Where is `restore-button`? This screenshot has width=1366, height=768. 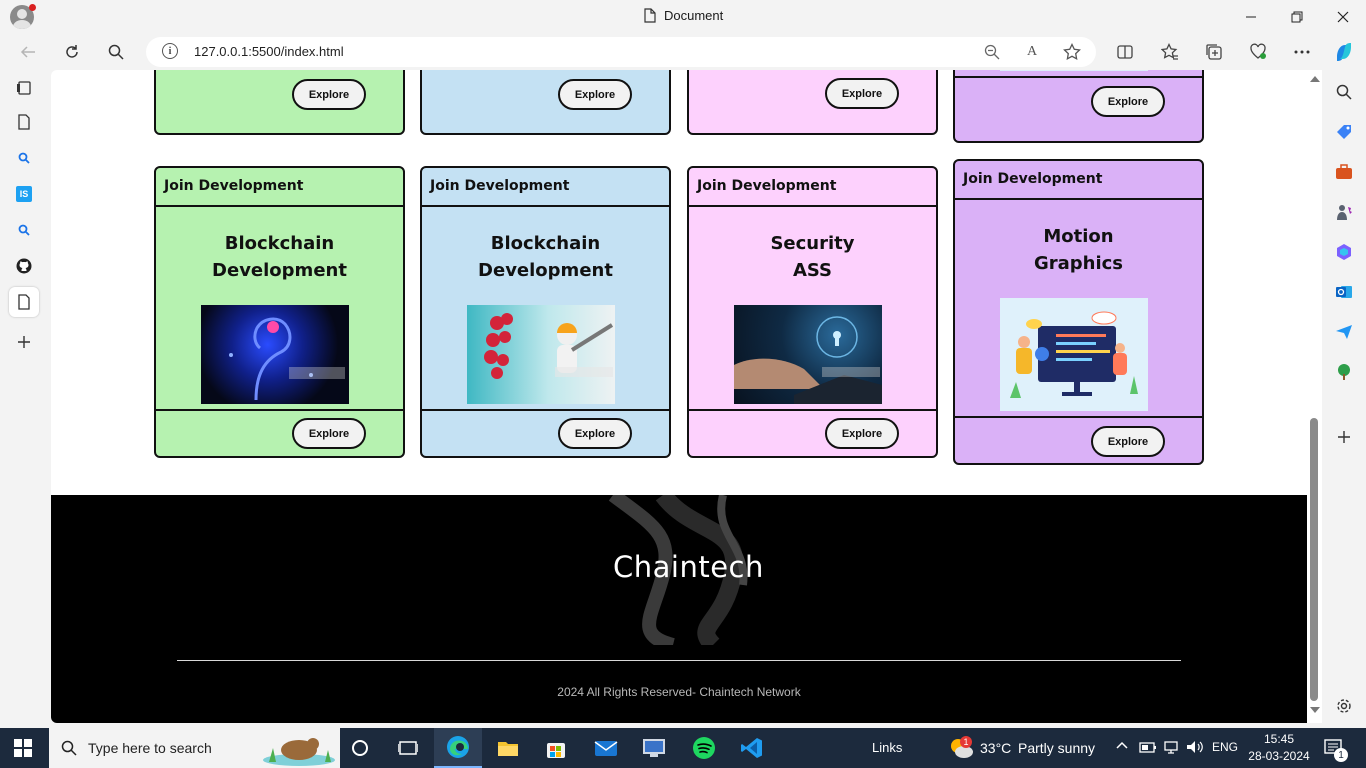 restore-button is located at coordinates (1297, 17).